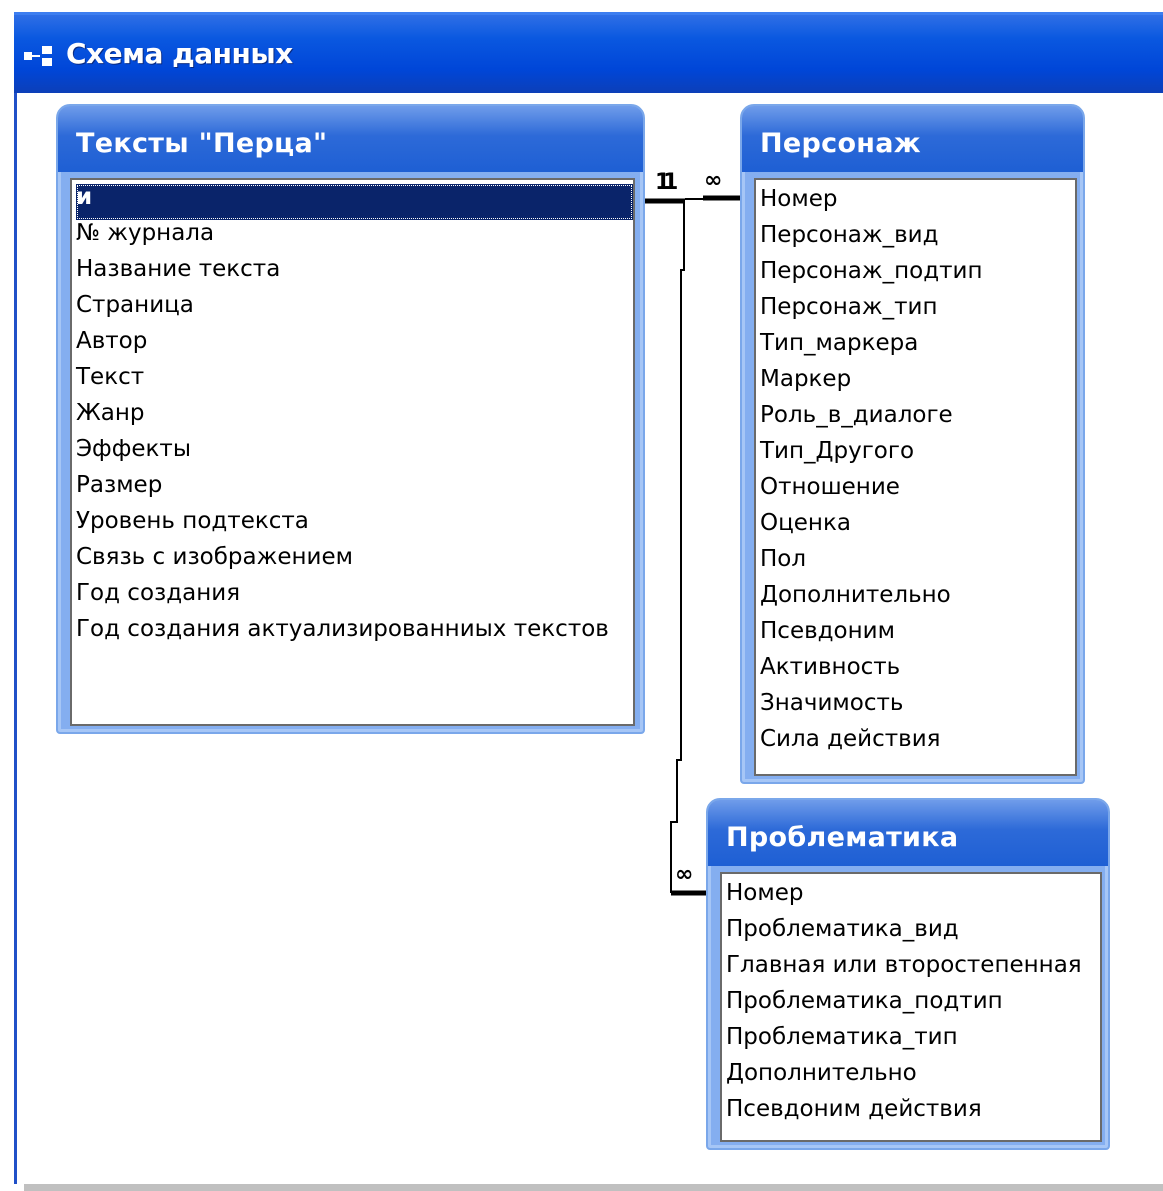 This screenshot has height=1191, width=1163. Describe the element at coordinates (42, 56) in the screenshot. I see `relationships-icon` at that location.